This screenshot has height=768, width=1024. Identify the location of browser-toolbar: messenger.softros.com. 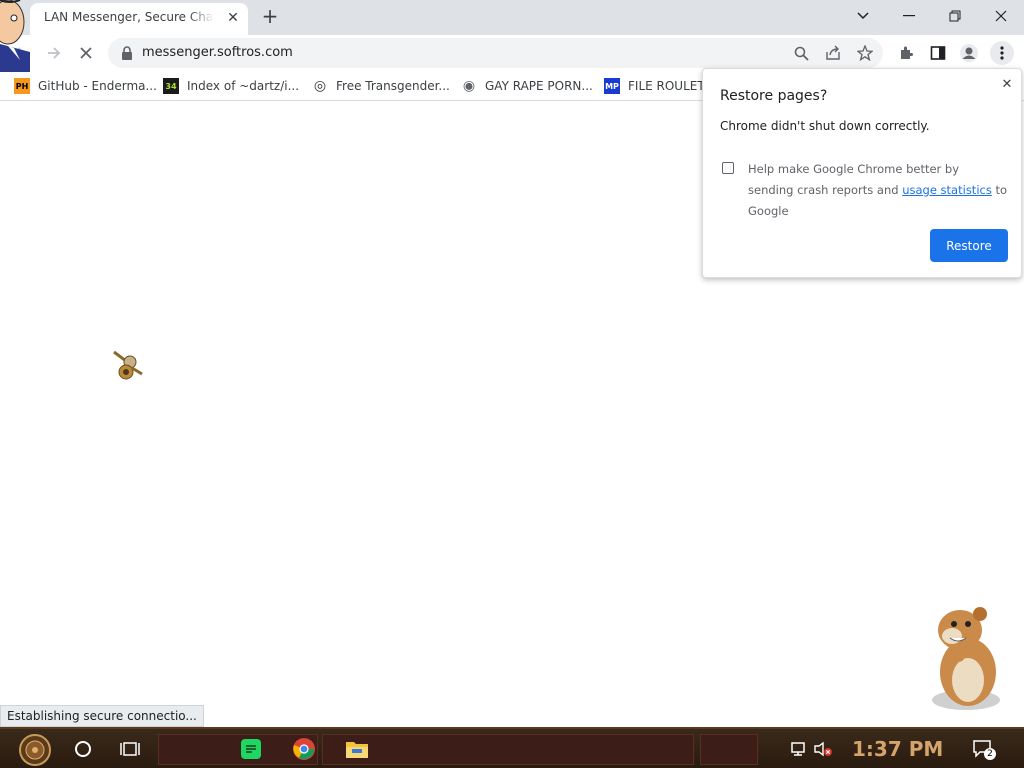
(512, 53).